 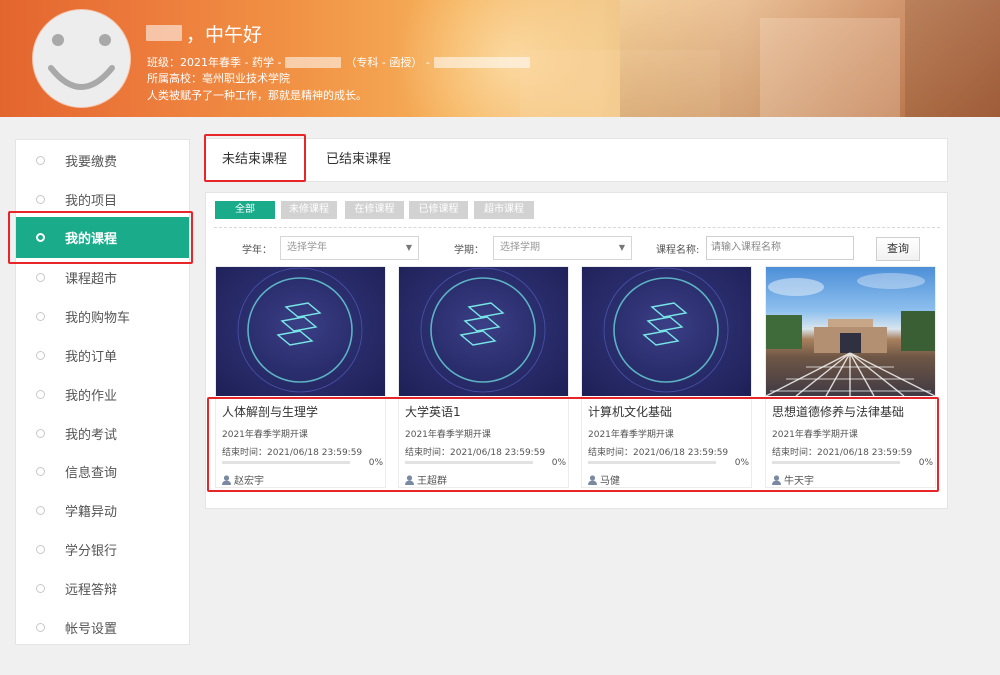 I want to click on sidebar-item-orders: 我的订单, so click(x=102, y=355).